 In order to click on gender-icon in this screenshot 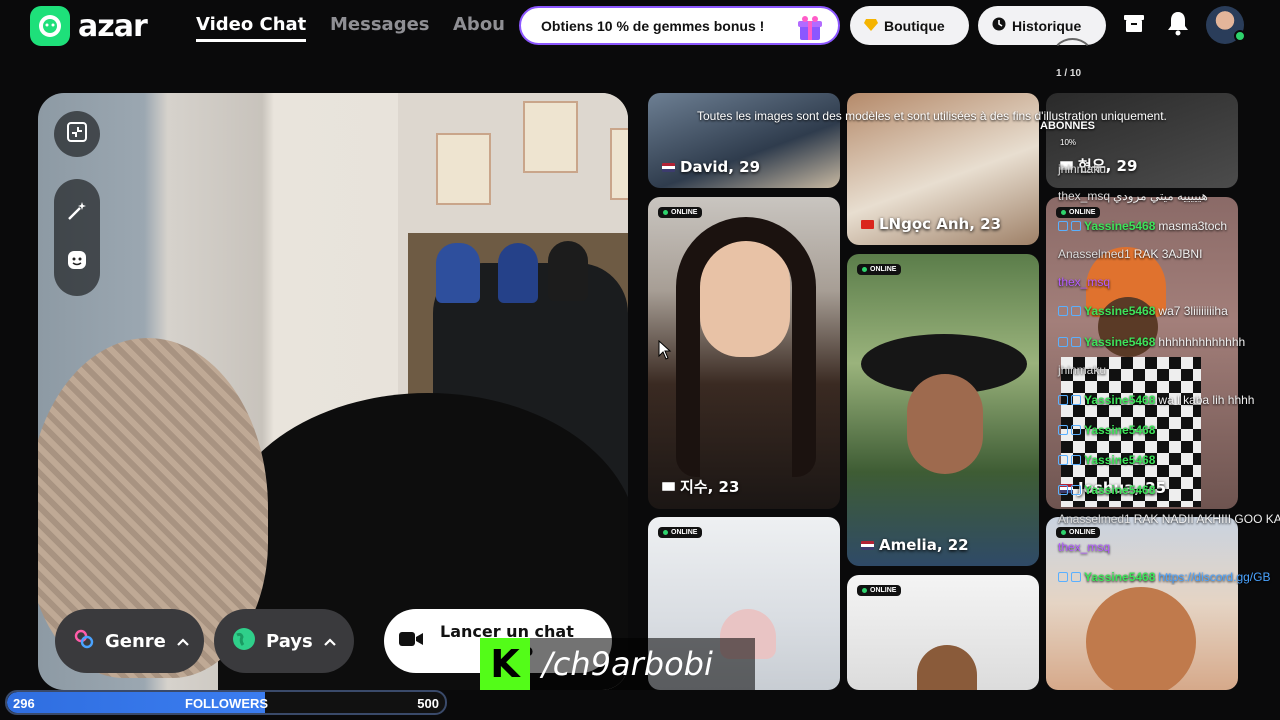, I will do `click(84, 641)`.